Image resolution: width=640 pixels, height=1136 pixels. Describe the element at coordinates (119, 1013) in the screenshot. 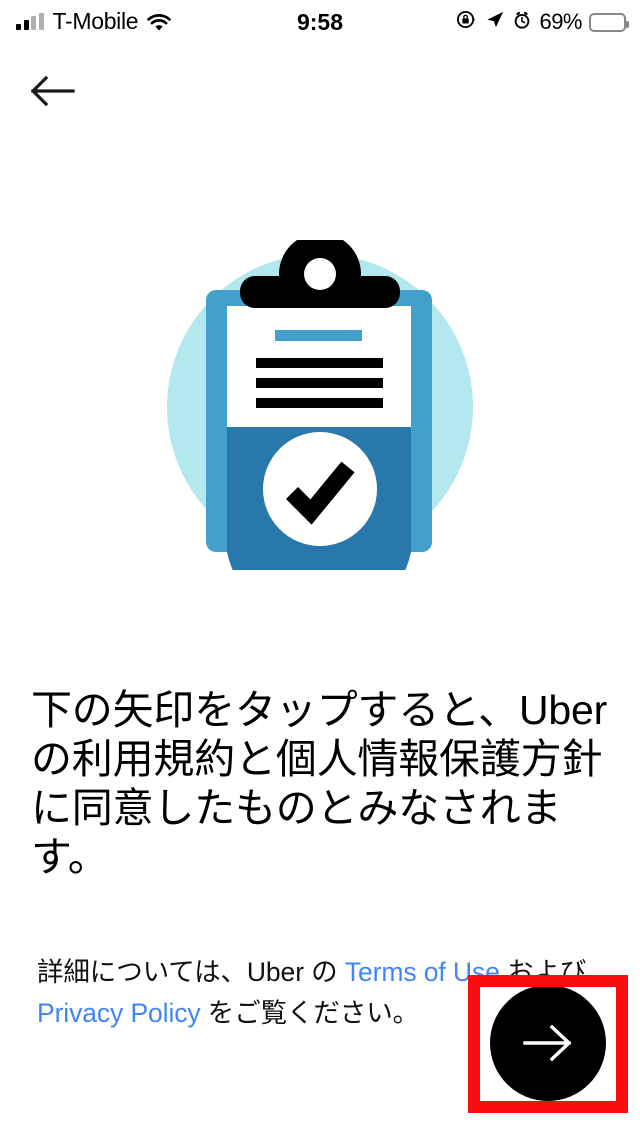

I see `privacy-policy-link: Privacy Policy` at that location.